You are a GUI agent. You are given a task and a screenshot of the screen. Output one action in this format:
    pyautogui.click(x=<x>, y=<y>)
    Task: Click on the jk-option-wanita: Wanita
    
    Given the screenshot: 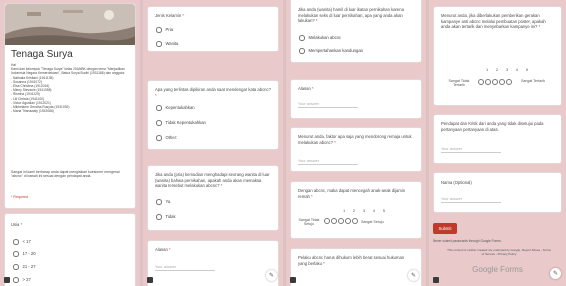 What is the action you would take?
    pyautogui.click(x=167, y=44)
    